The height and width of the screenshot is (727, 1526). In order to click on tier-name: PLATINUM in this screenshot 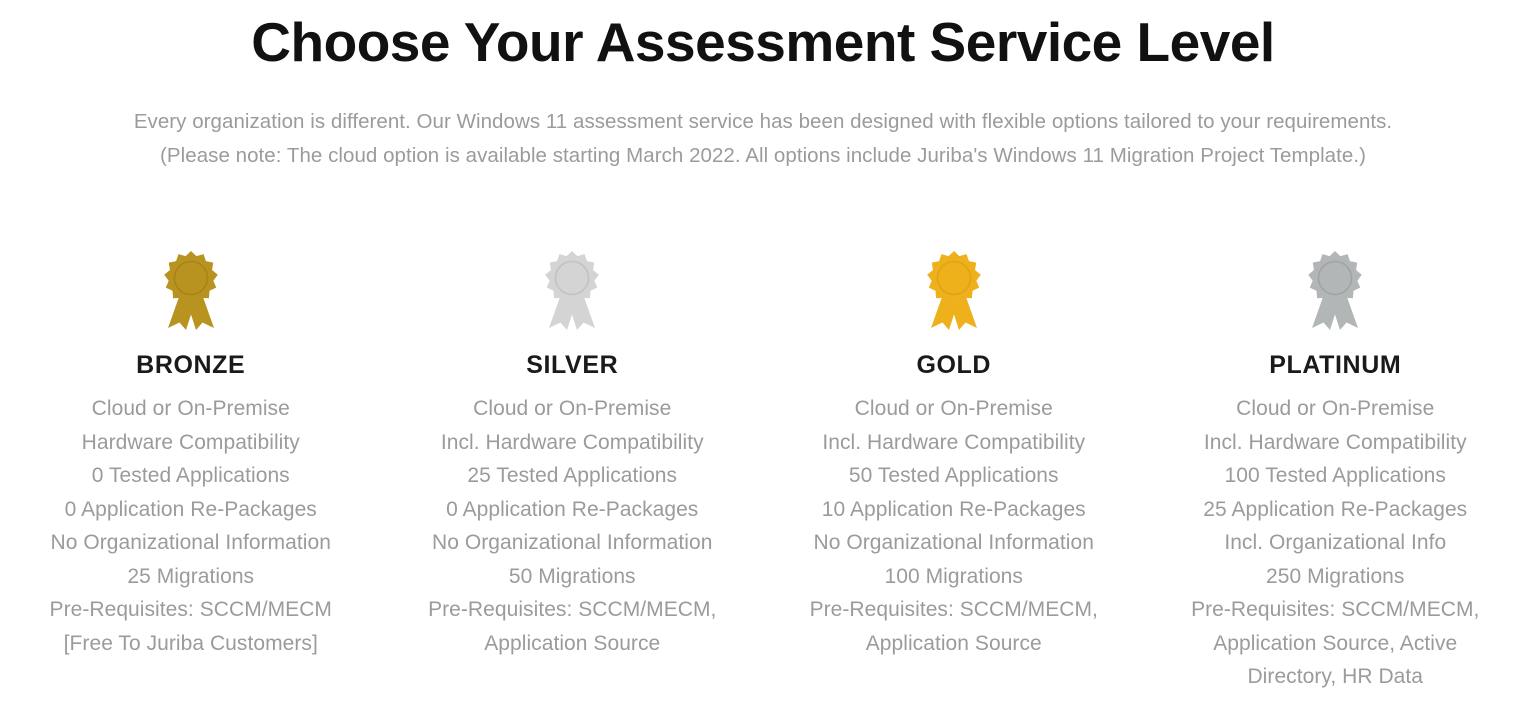, I will do `click(1335, 365)`.